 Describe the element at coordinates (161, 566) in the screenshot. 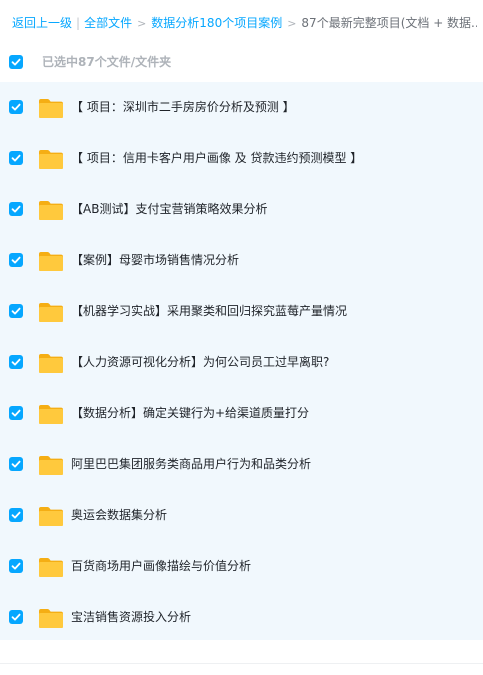

I see `file-name: 百货商场用户画像描绘与价值分析` at that location.